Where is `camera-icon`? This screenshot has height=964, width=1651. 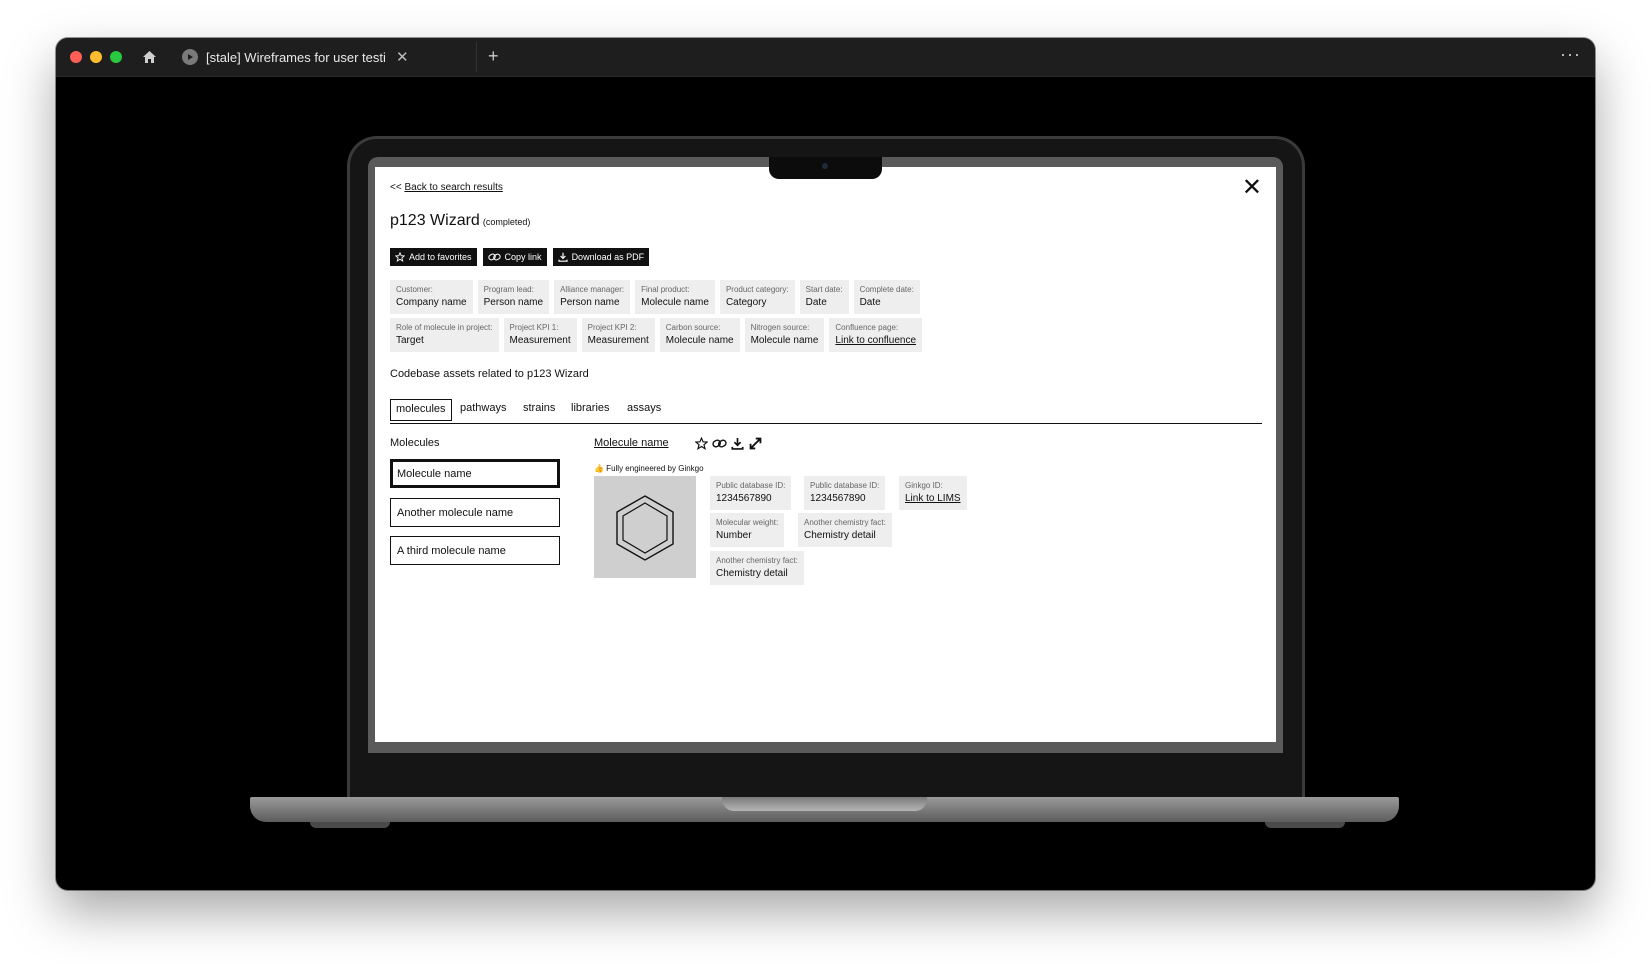
camera-icon is located at coordinates (825, 166).